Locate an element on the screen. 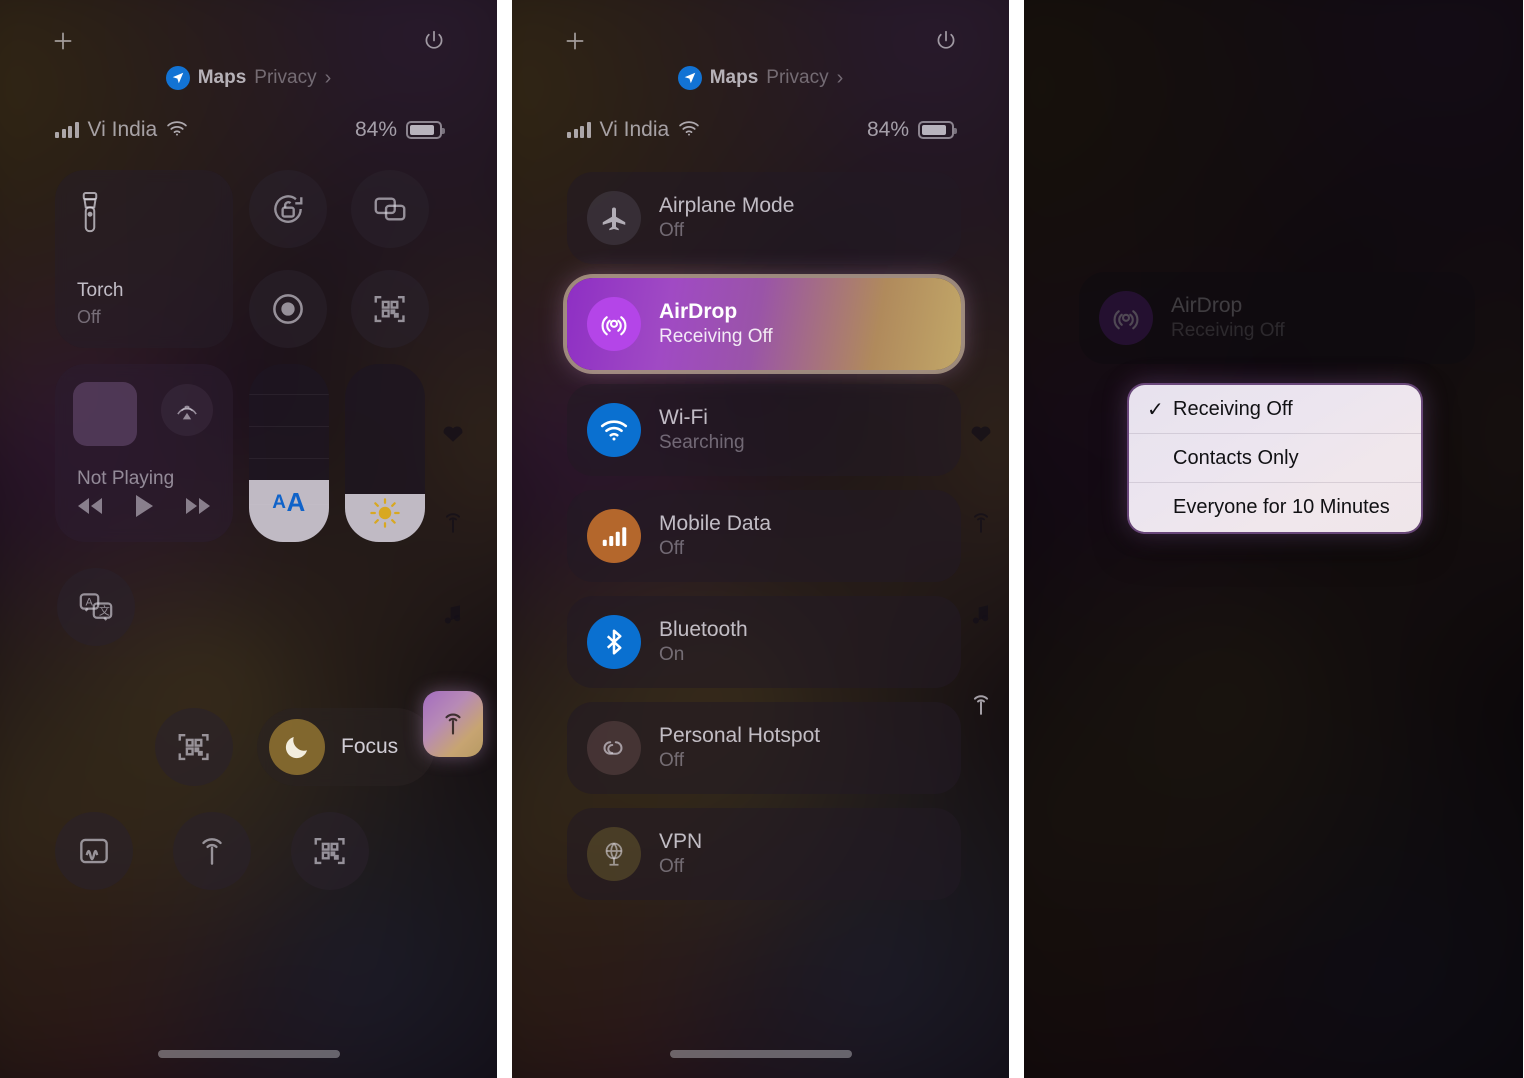 The height and width of the screenshot is (1078, 1524). cc-row-4: Focus is located at coordinates (252, 747).